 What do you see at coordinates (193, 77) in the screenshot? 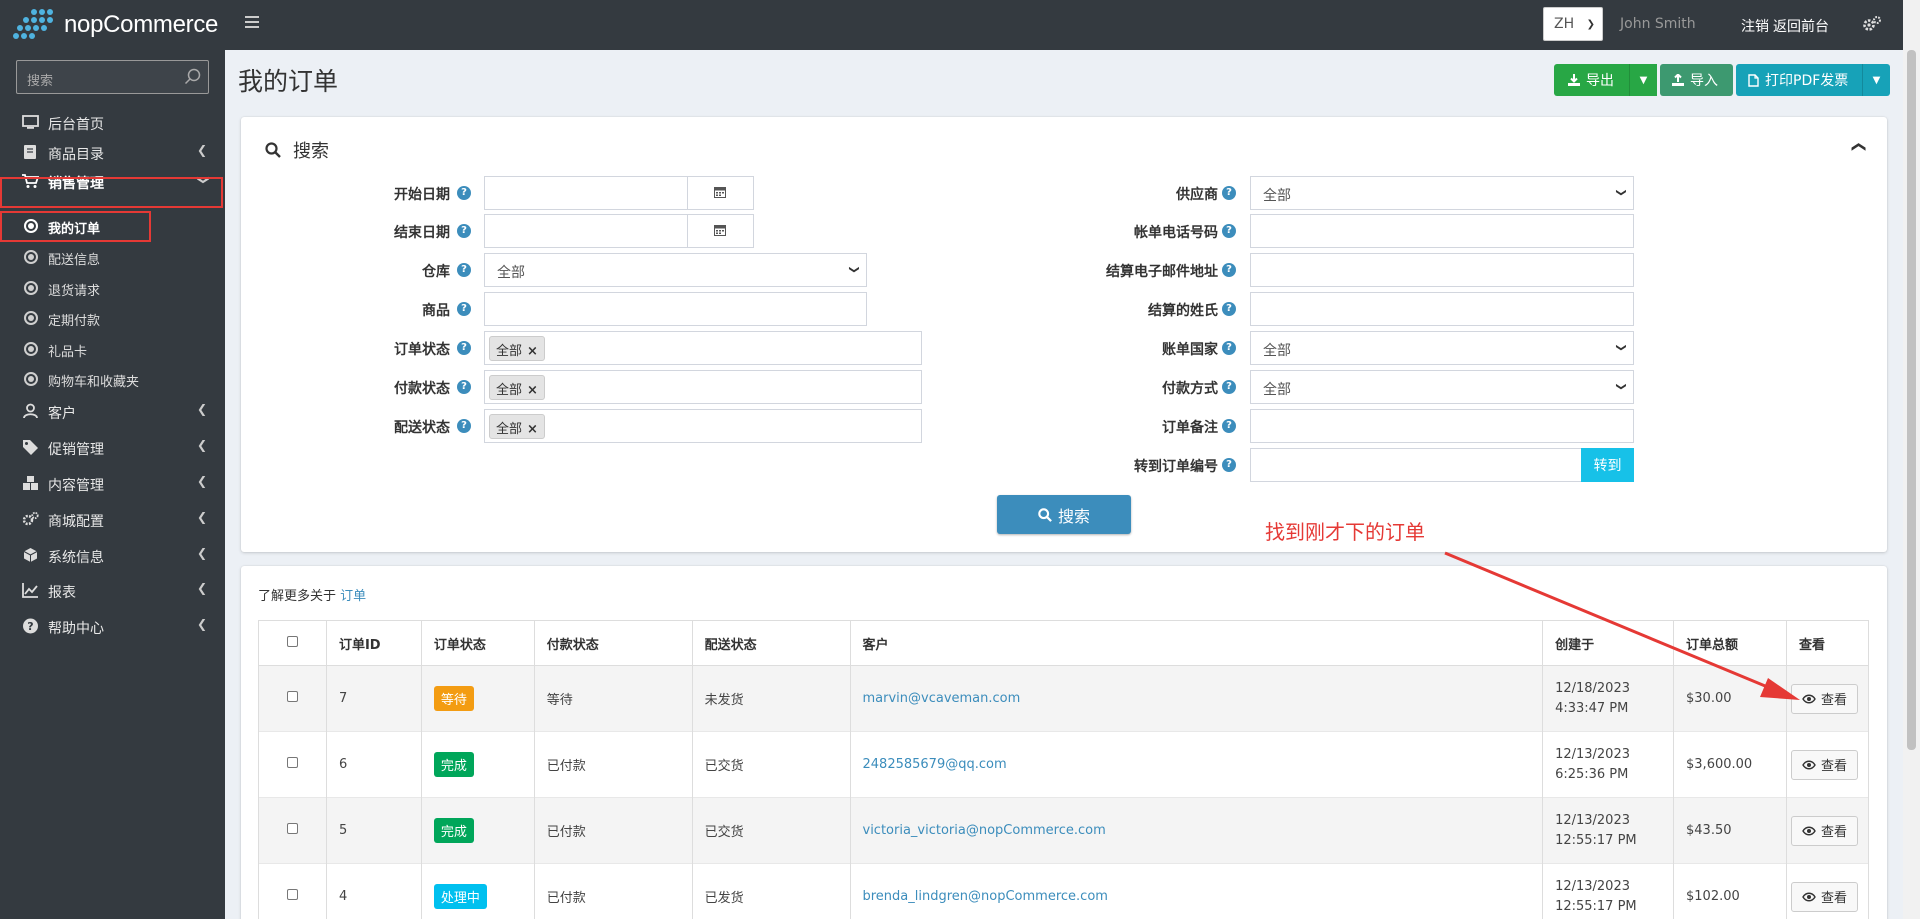
I see `search-icon` at bounding box center [193, 77].